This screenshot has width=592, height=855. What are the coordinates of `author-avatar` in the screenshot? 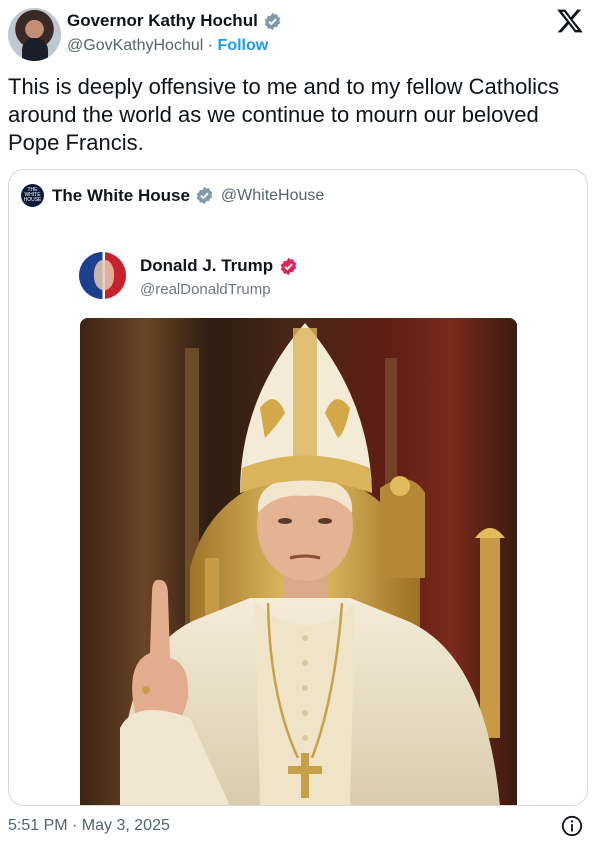 It's located at (34, 34).